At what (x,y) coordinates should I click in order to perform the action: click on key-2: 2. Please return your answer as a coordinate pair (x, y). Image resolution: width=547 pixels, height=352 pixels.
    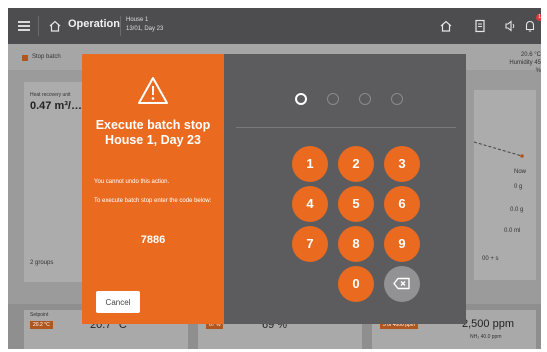
    Looking at the image, I should click on (356, 164).